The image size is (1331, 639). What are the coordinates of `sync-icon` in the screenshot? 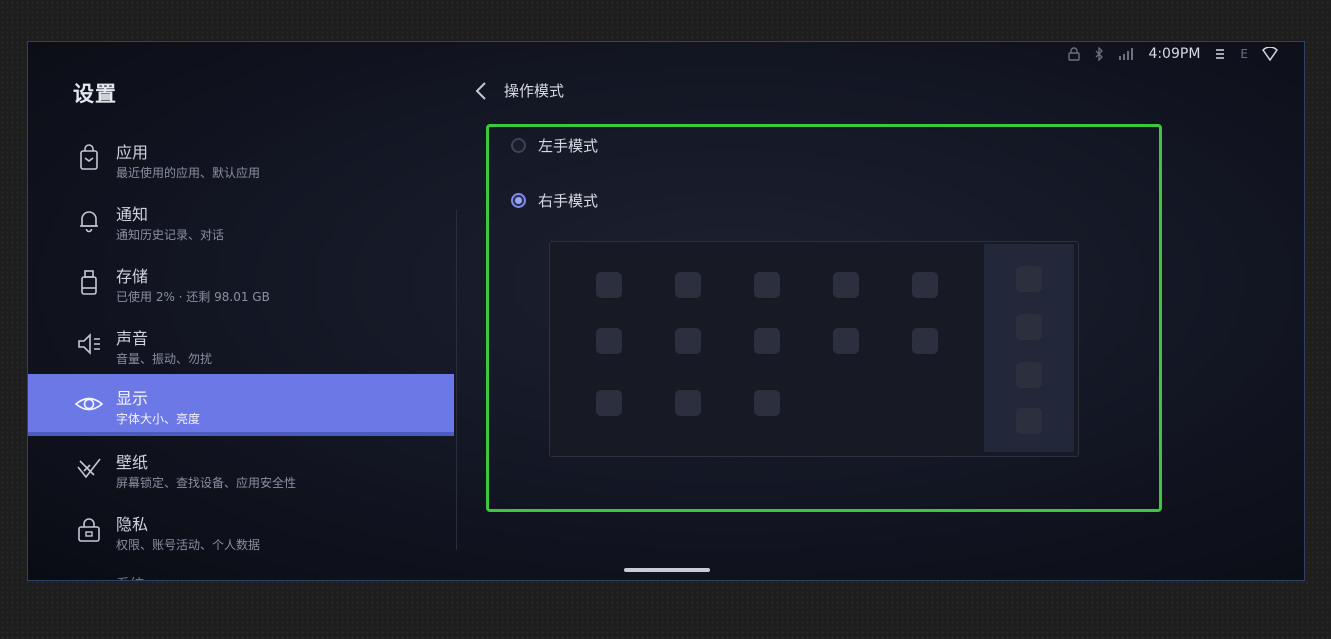 It's located at (1220, 54).